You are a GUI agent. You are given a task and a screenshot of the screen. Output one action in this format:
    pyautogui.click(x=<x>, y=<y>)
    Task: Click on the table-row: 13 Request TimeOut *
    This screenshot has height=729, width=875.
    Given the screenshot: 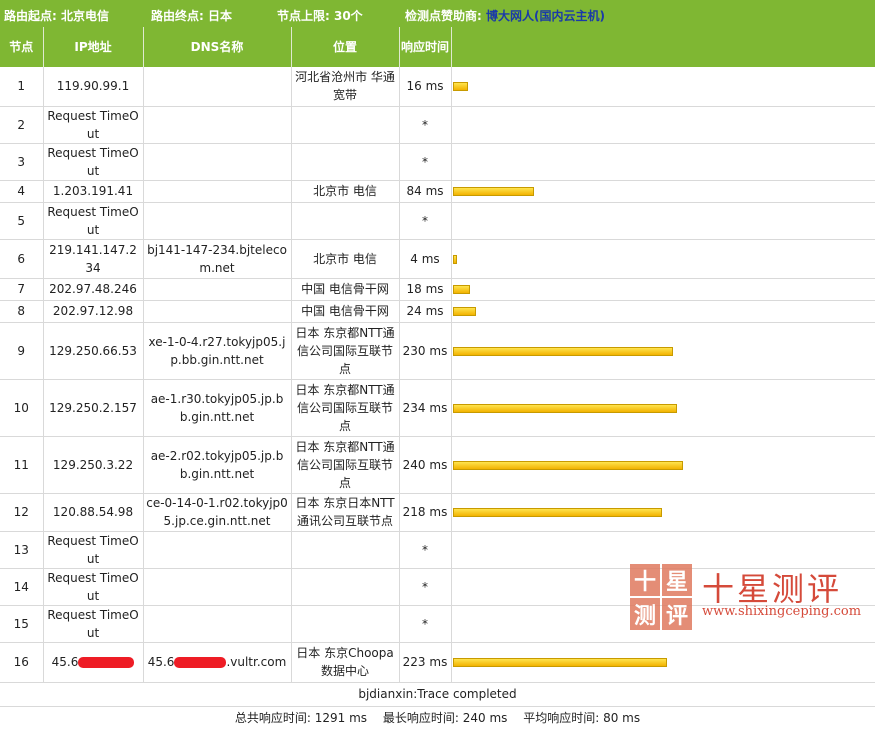 What is the action you would take?
    pyautogui.click(x=437, y=550)
    